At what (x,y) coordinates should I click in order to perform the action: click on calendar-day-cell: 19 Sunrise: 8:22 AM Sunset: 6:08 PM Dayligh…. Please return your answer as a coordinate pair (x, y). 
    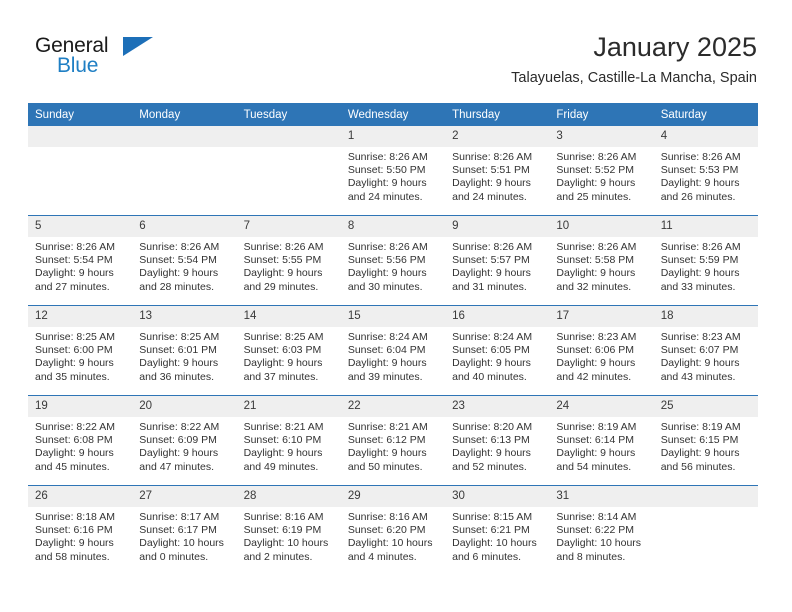
    Looking at the image, I should click on (80, 440).